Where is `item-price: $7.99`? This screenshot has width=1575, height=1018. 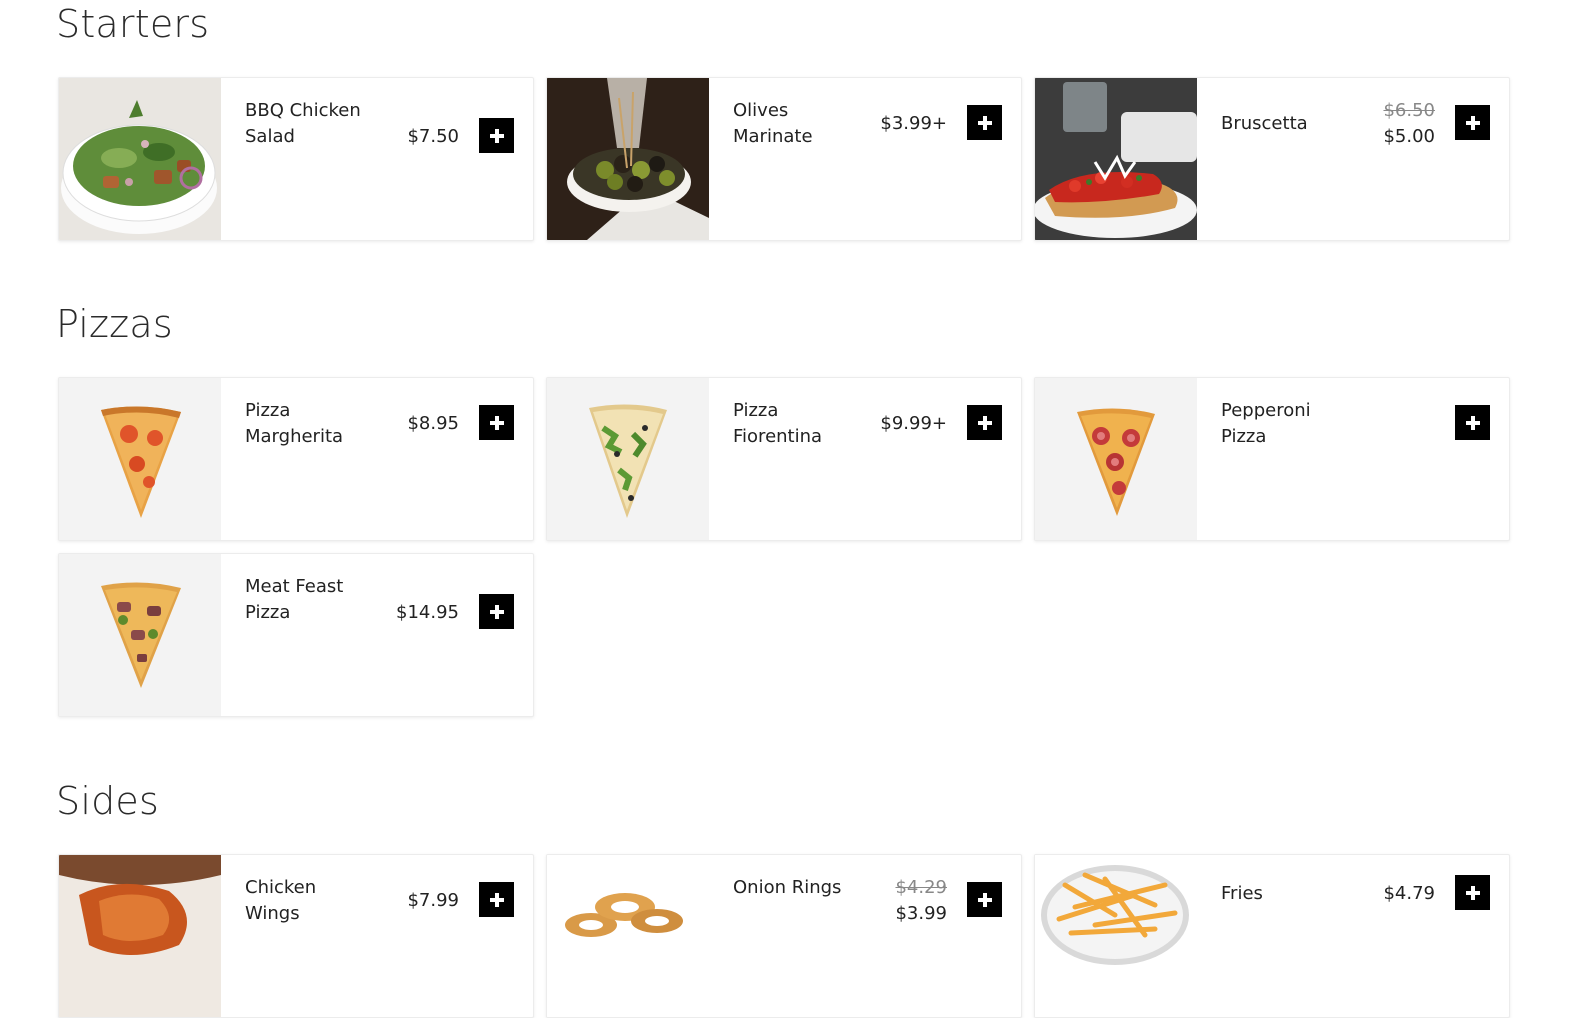 item-price: $7.99 is located at coordinates (433, 900).